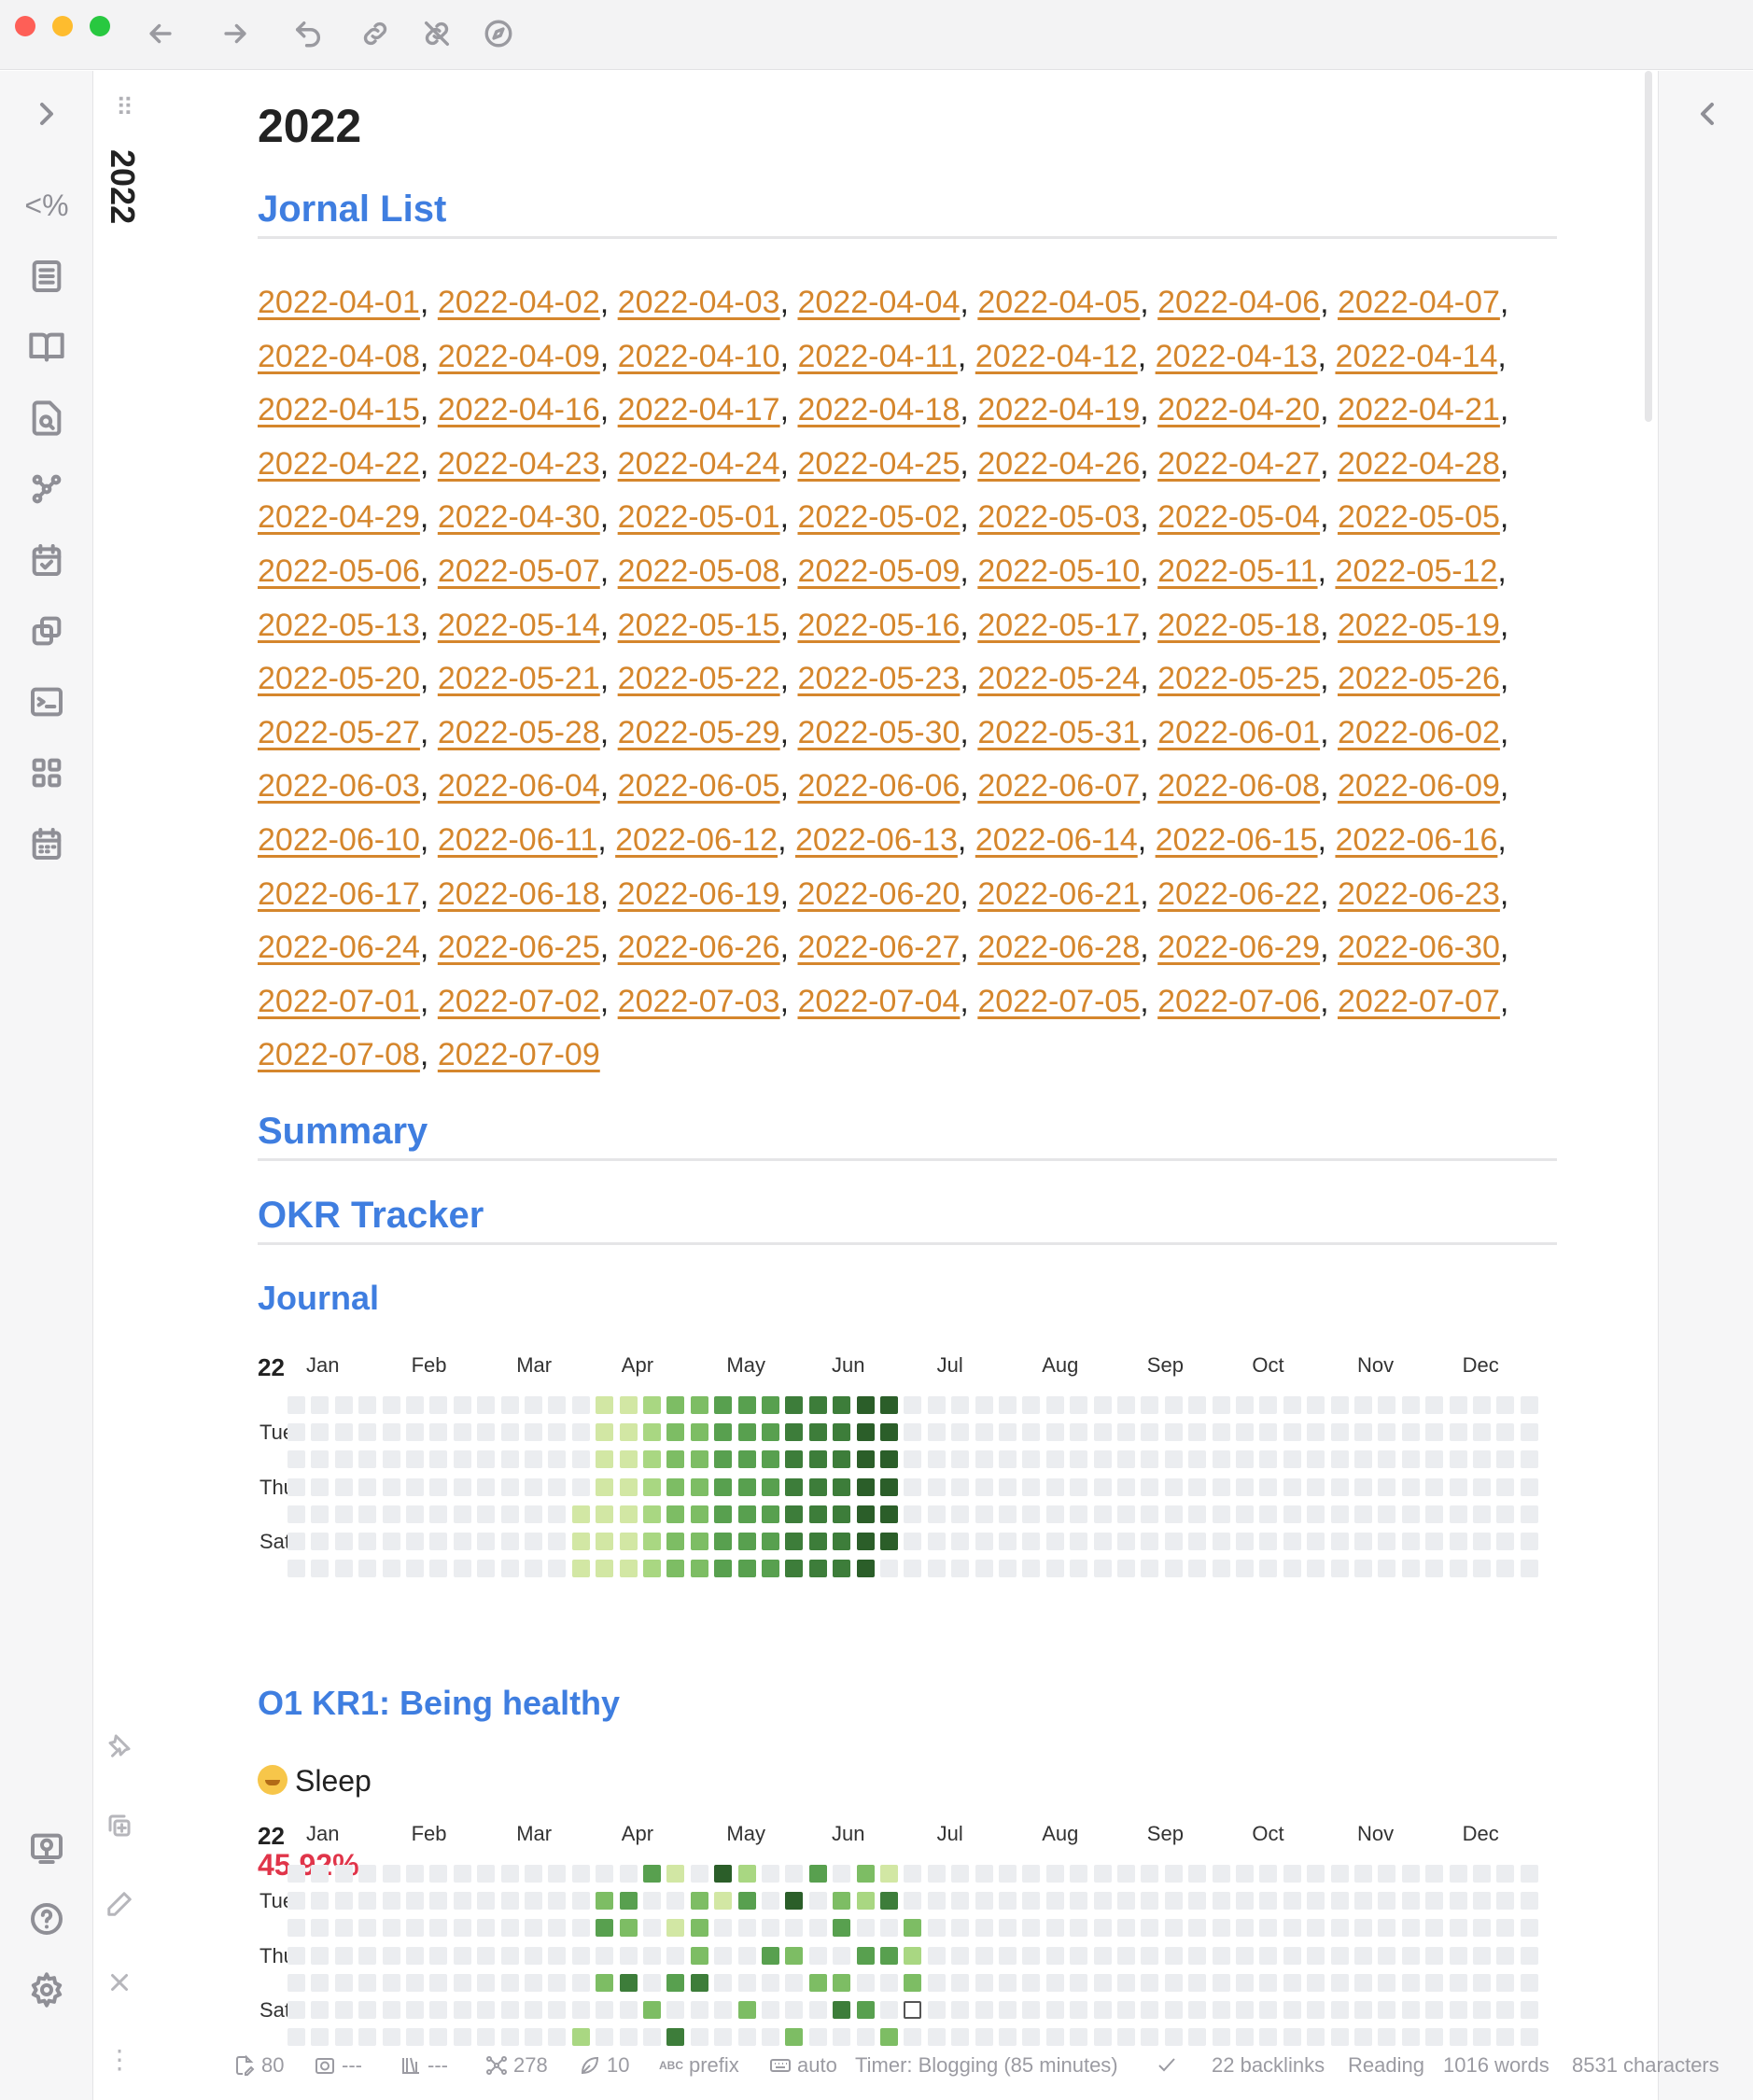 The height and width of the screenshot is (2100, 1753). Describe the element at coordinates (498, 33) in the screenshot. I see `compass-icon` at that location.